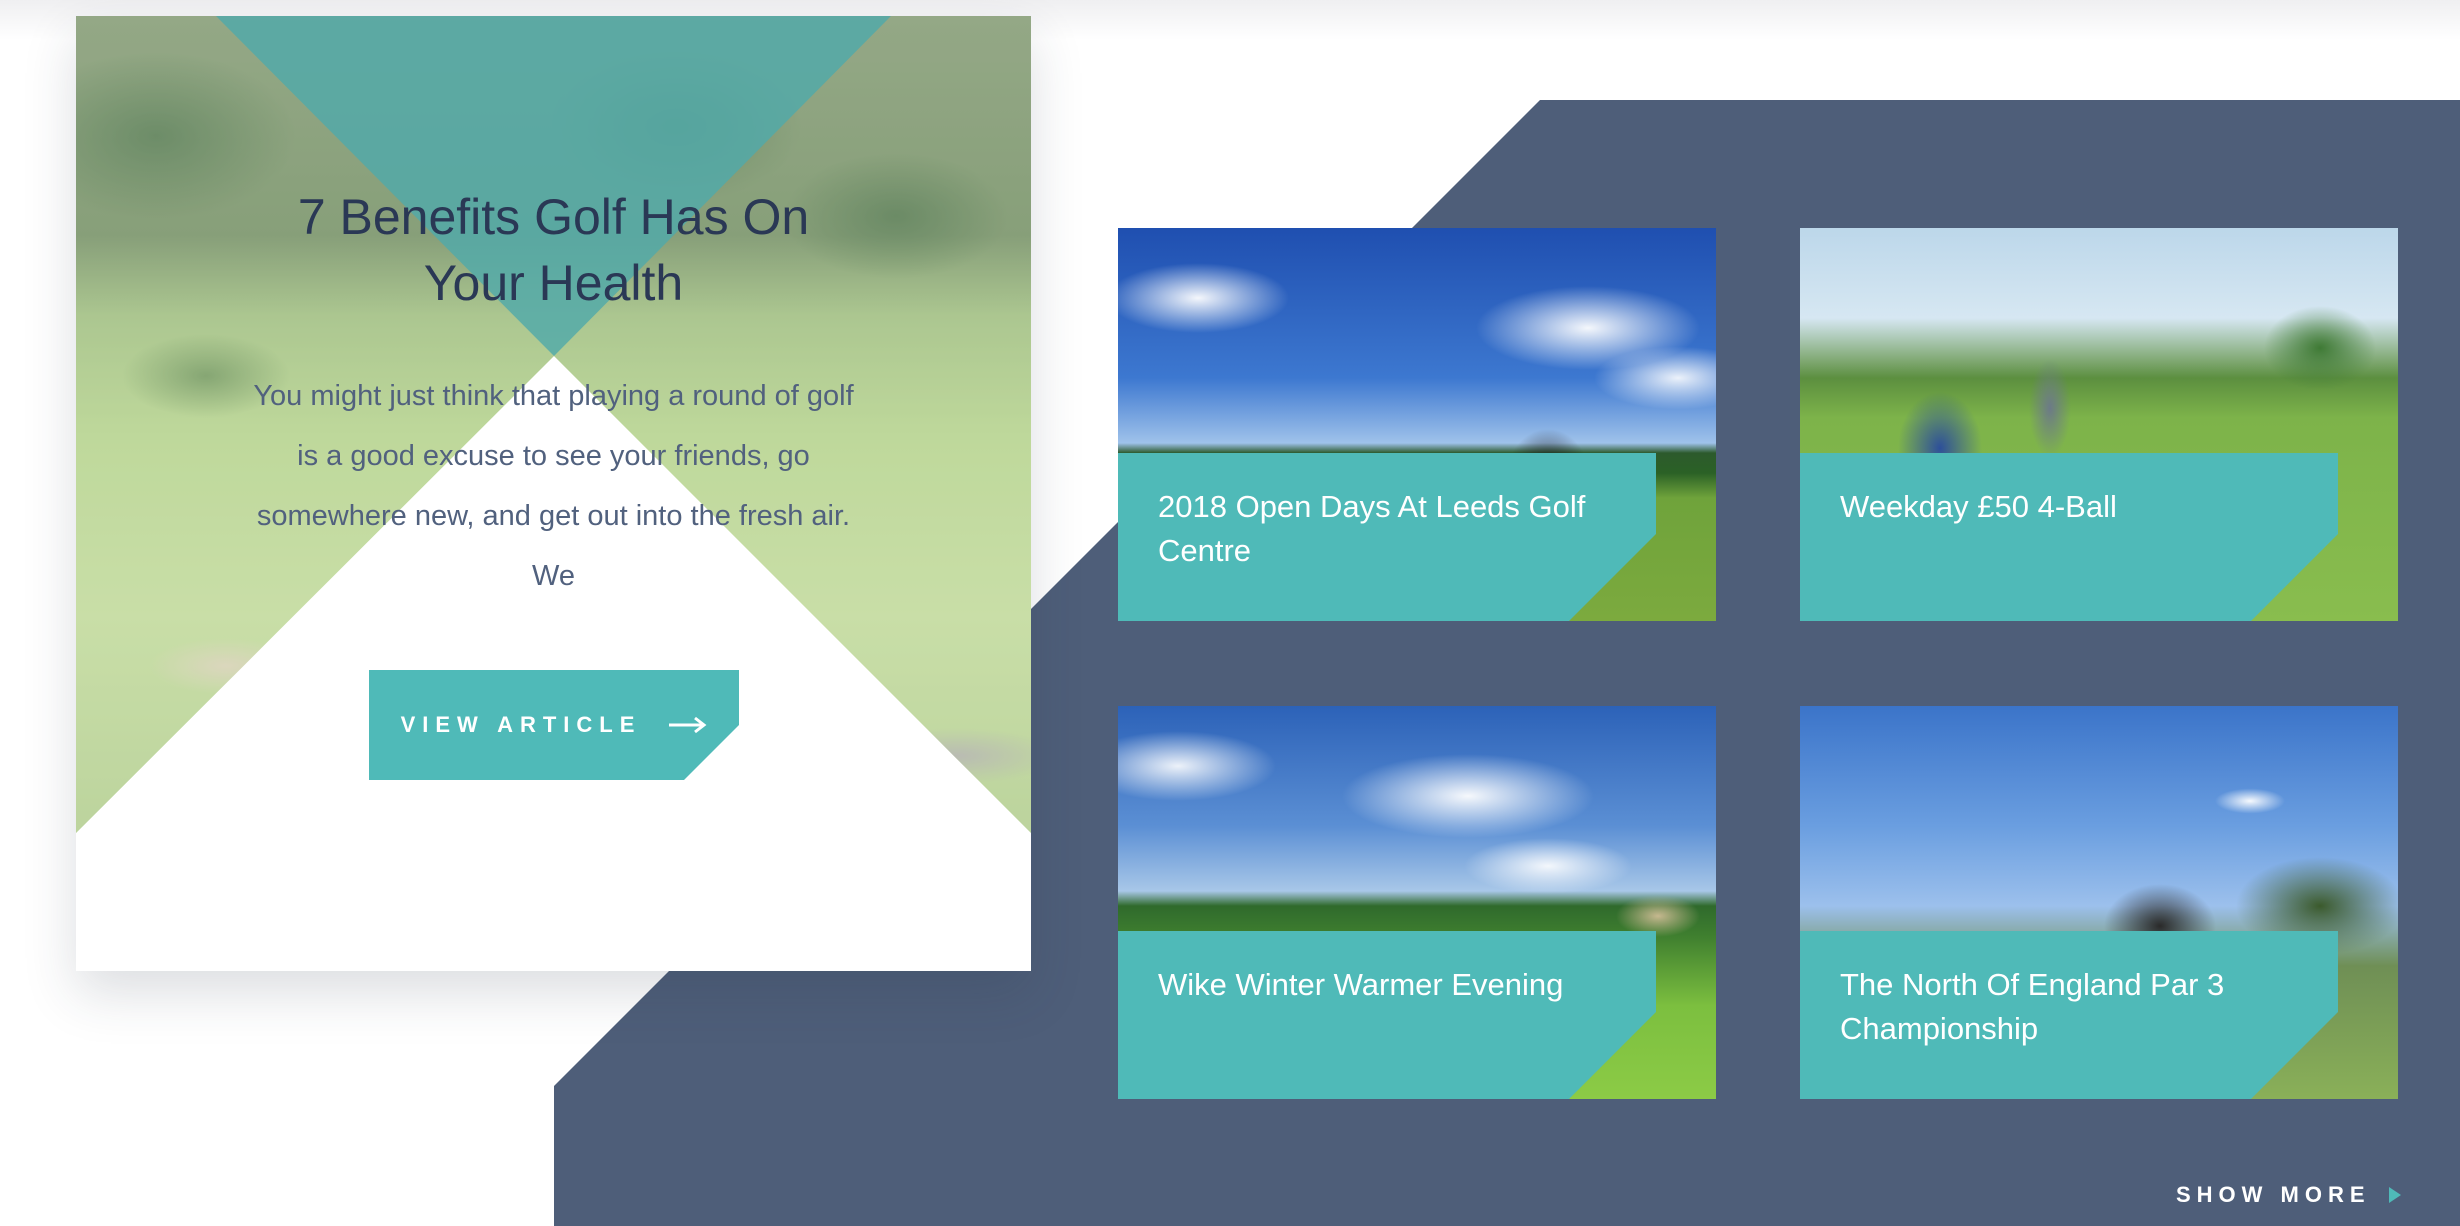  I want to click on view-article-label: VIEW ARTICLE, so click(521, 724).